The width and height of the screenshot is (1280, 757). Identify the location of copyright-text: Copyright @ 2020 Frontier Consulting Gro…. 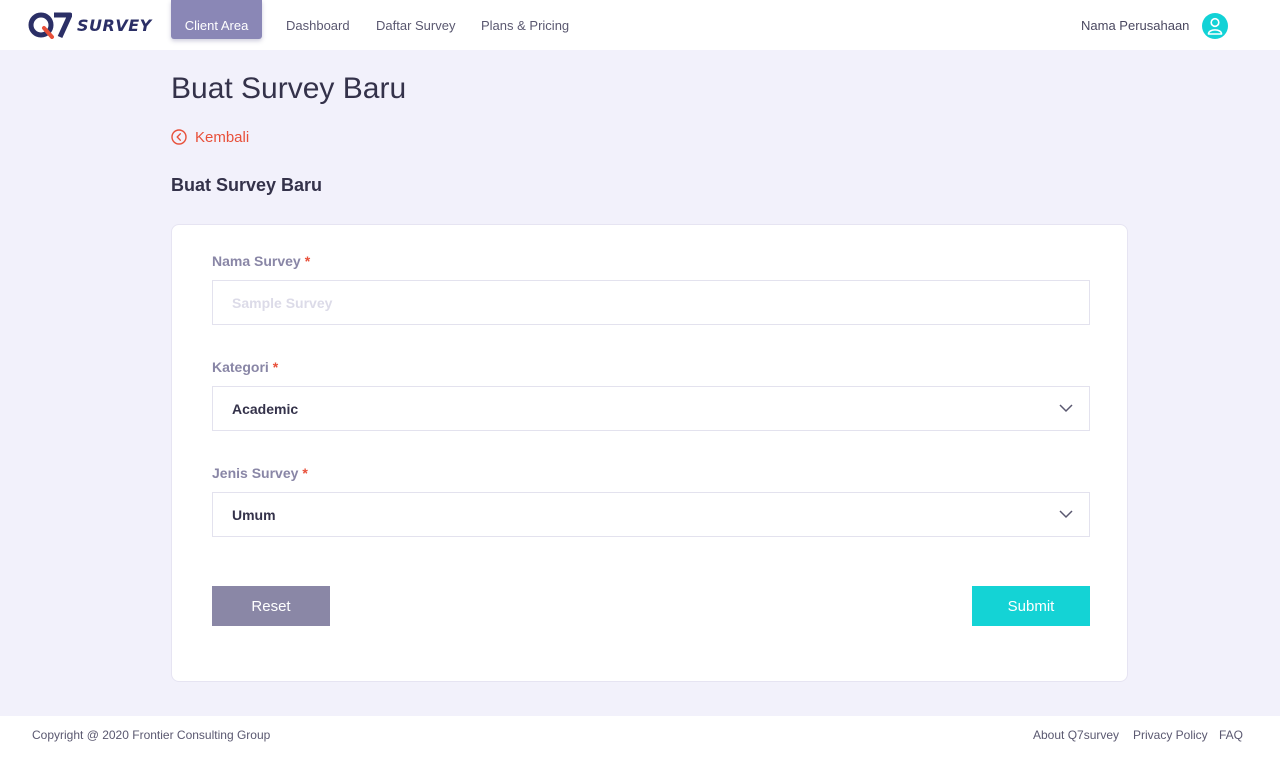
(151, 735).